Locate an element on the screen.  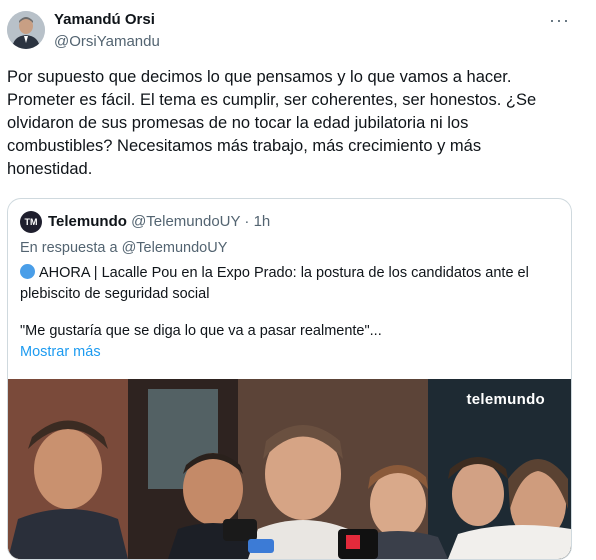
quoted-avatar: TM is located at coordinates (31, 222).